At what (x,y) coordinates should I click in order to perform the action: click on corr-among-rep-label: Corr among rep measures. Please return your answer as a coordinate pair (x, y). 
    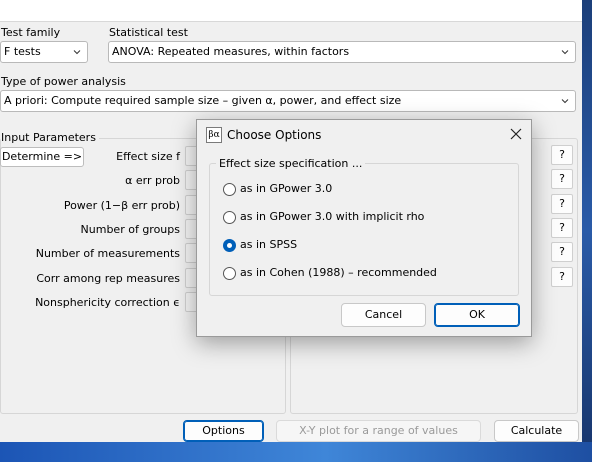
    Looking at the image, I should click on (108, 278).